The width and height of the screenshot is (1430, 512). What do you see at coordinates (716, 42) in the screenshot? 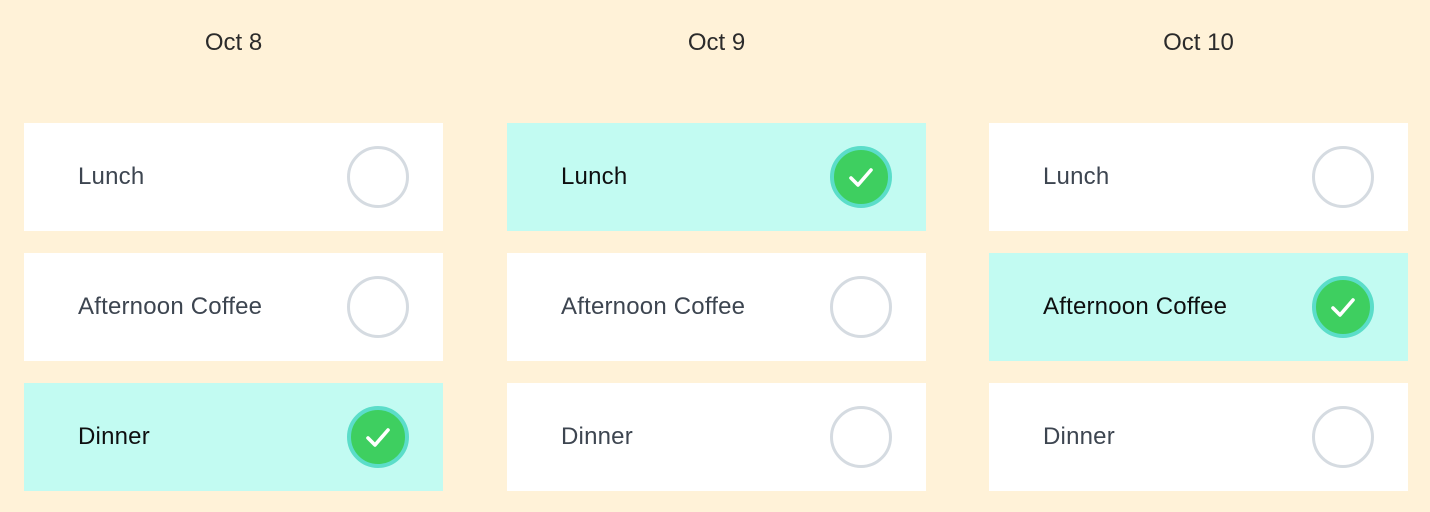
I see `day-date-header: Oct 9` at bounding box center [716, 42].